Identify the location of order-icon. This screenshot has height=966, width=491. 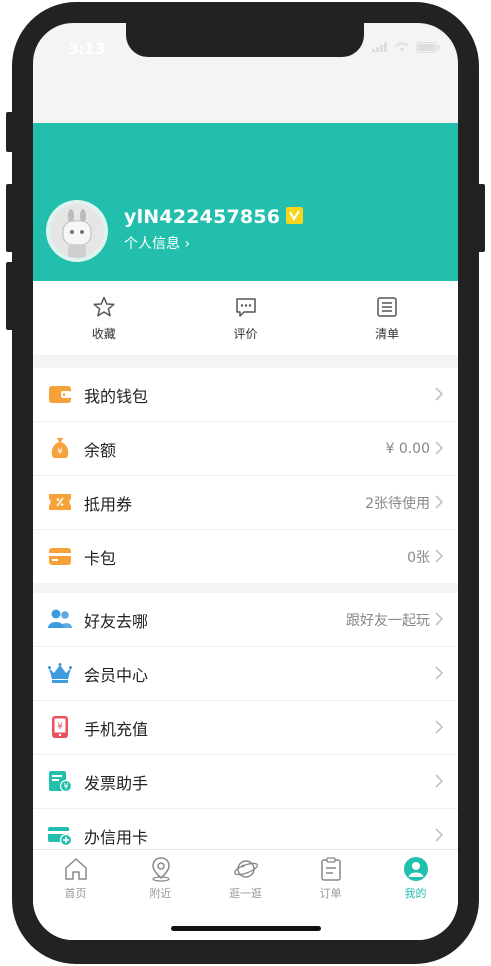
(330, 868).